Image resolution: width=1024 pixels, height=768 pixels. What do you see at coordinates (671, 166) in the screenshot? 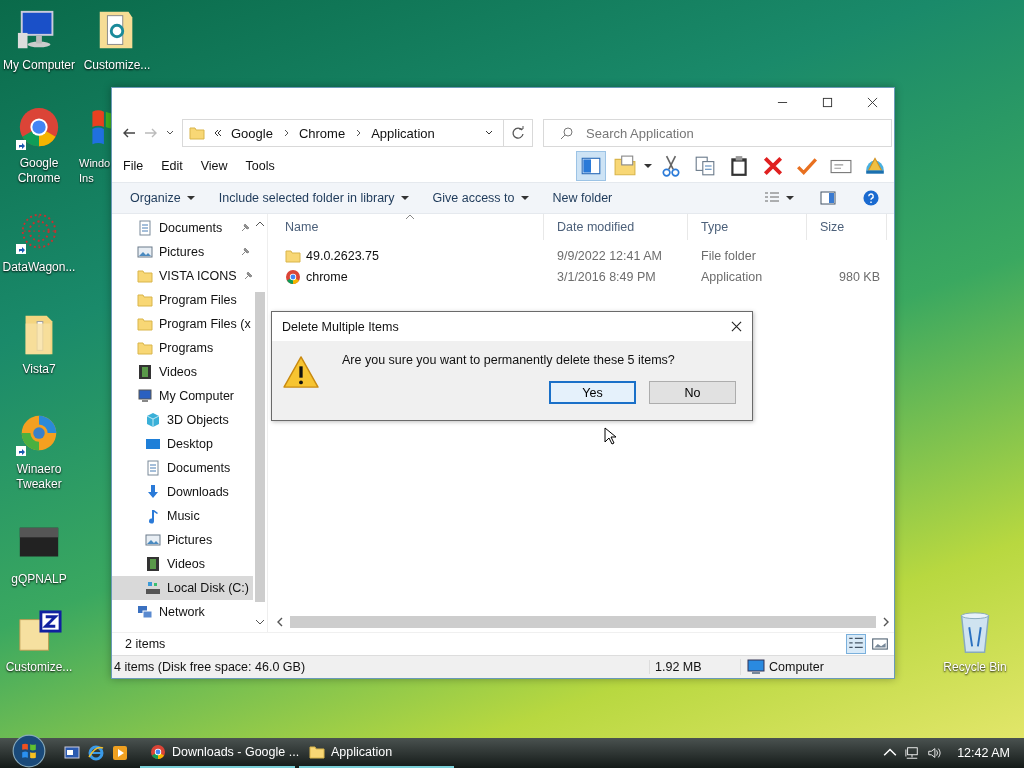
I see `scissors-icon` at bounding box center [671, 166].